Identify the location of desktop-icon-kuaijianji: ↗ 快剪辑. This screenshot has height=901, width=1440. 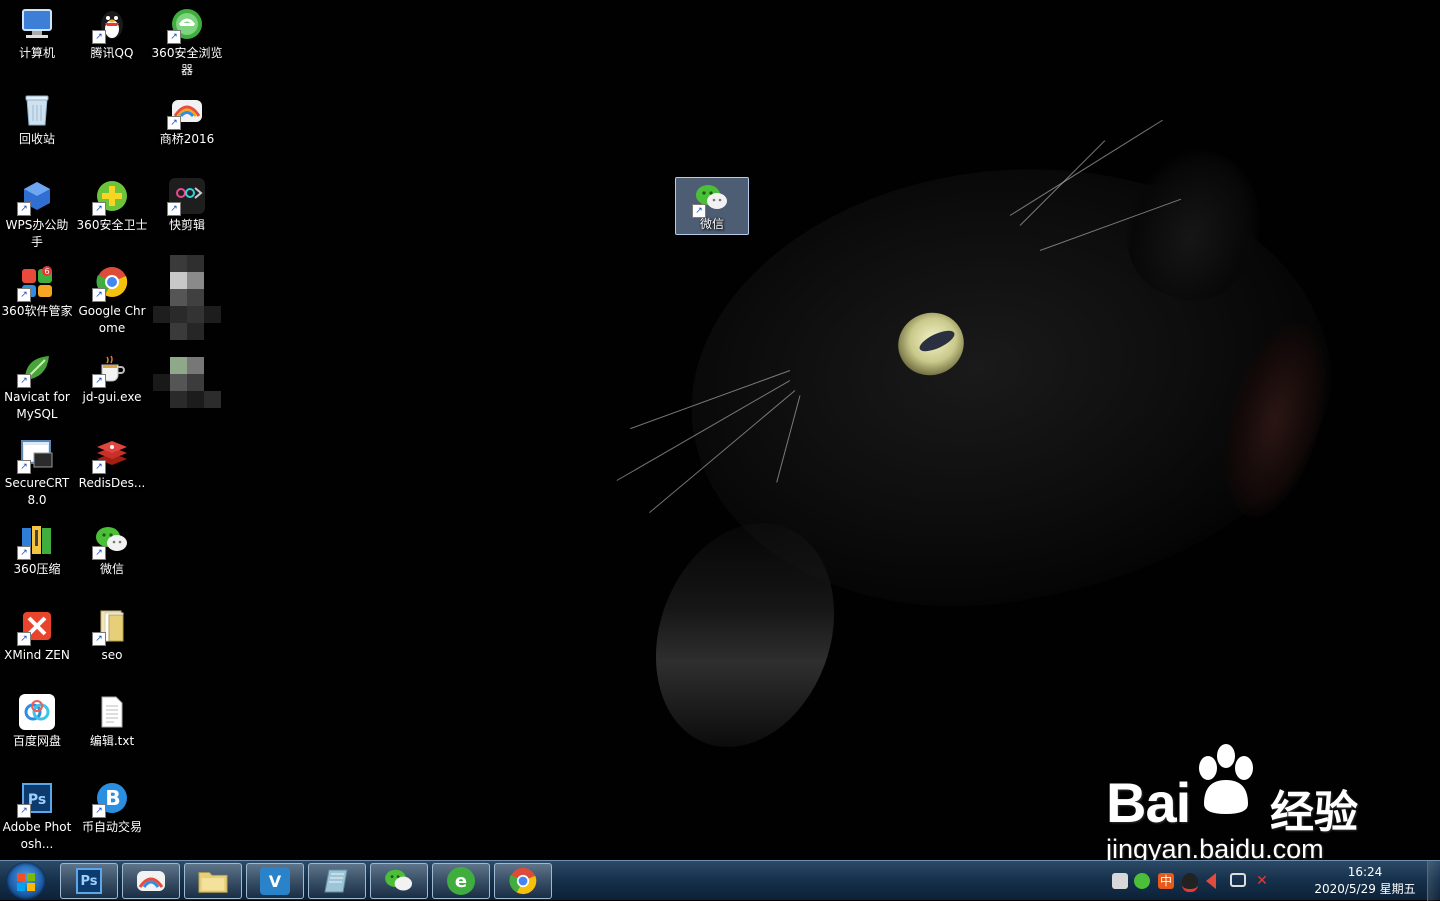
(187, 206).